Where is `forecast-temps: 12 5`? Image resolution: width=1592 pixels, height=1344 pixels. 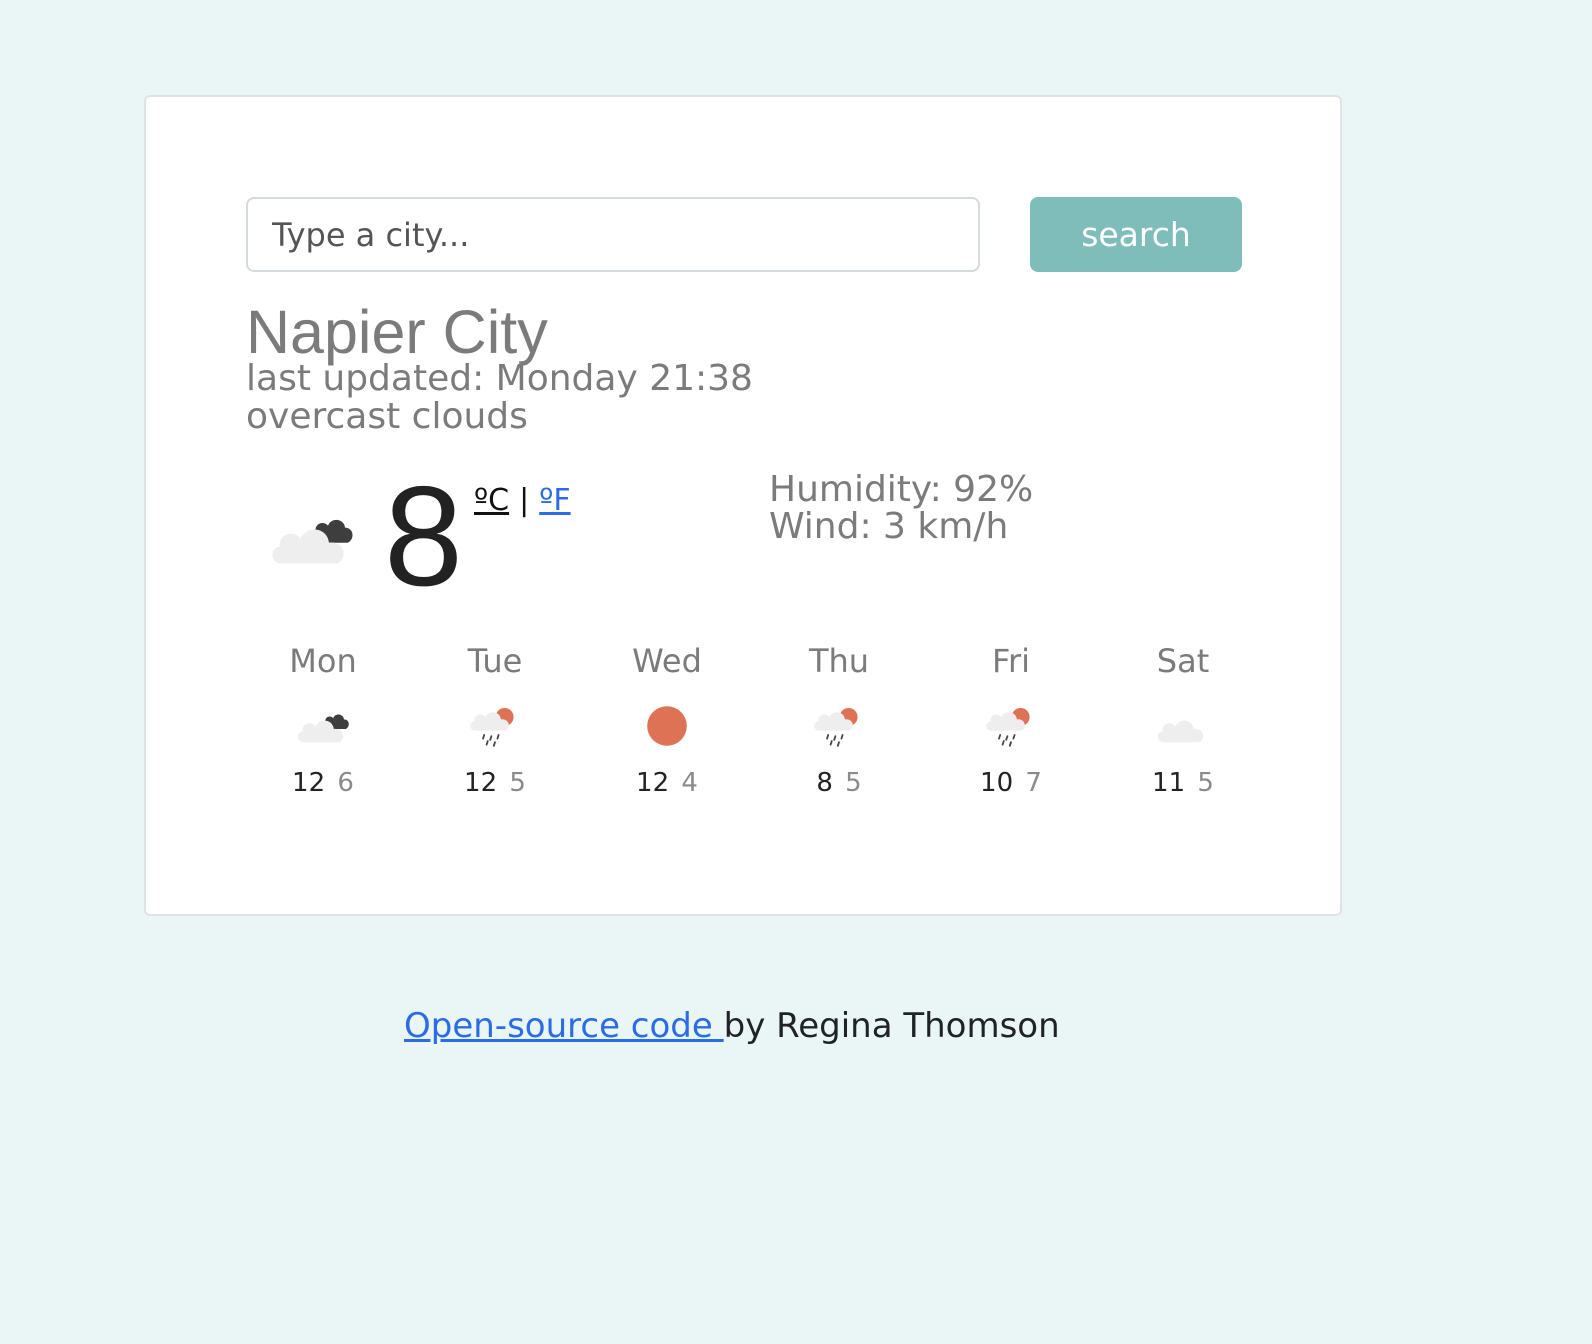 forecast-temps: 12 5 is located at coordinates (495, 783).